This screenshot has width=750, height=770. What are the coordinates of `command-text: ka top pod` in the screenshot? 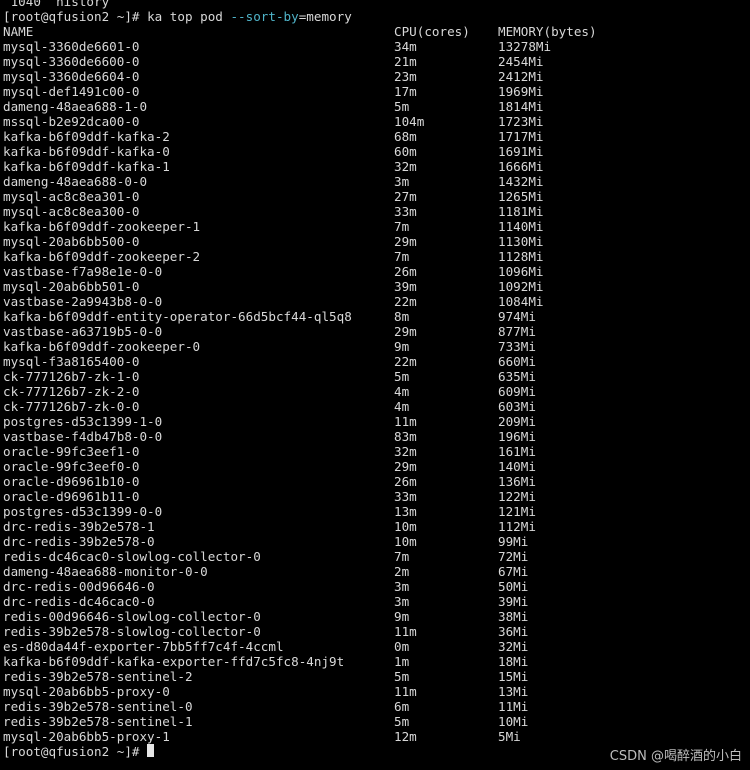 It's located at (189, 16).